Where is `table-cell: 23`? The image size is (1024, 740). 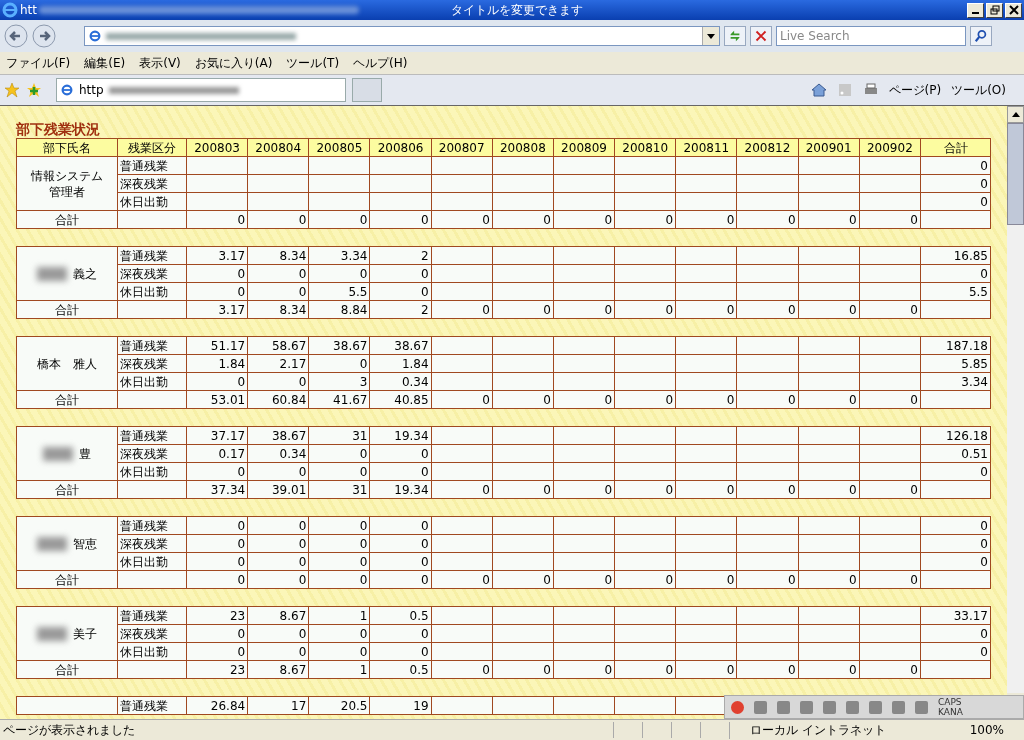 table-cell: 23 is located at coordinates (217, 615).